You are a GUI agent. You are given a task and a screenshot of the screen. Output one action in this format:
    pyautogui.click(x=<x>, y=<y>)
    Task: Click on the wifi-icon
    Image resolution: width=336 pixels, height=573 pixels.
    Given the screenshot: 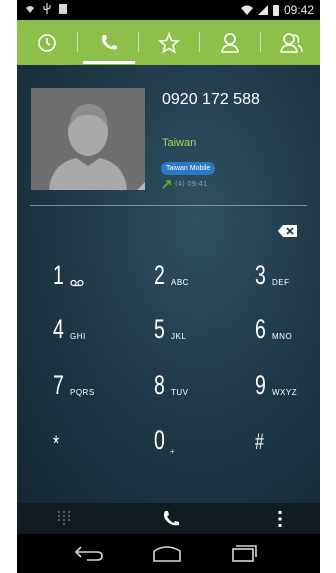 What is the action you would take?
    pyautogui.click(x=30, y=9)
    